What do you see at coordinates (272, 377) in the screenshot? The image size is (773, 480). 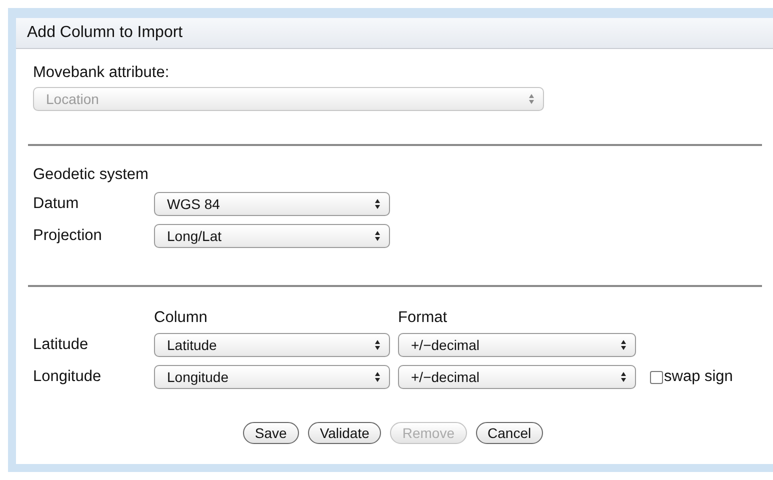 I see `column-dropdown: Longitude` at bounding box center [272, 377].